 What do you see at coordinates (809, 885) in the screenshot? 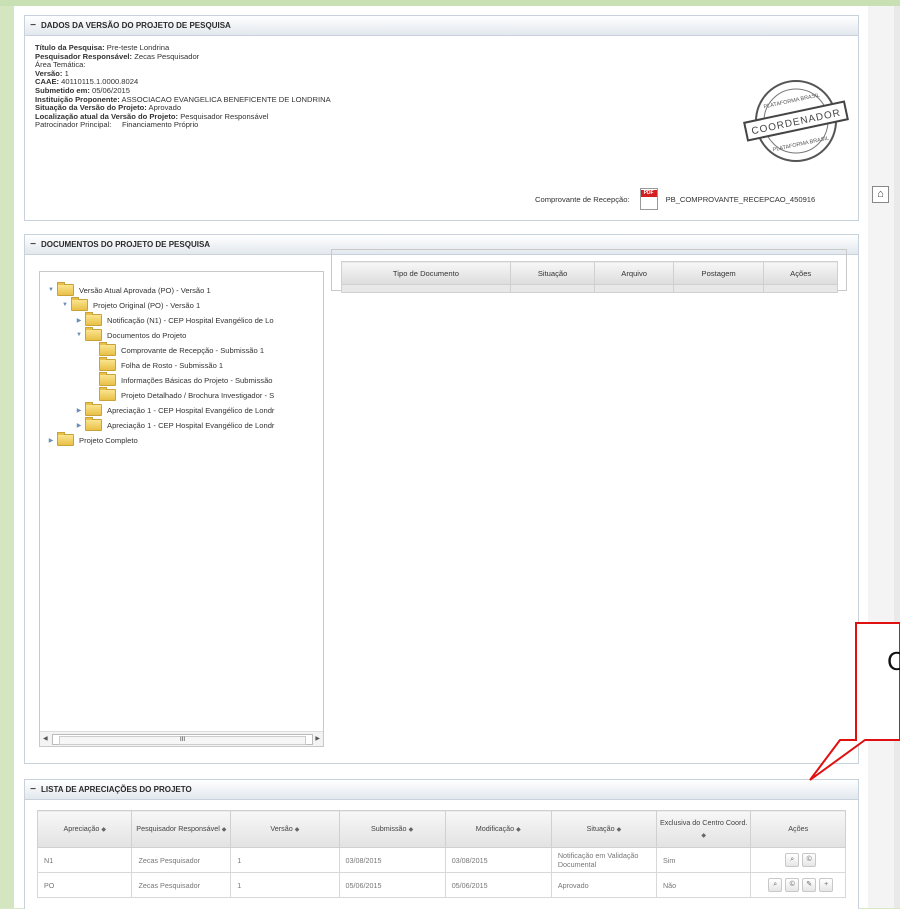
I see `edit-icon: ✎` at bounding box center [809, 885].